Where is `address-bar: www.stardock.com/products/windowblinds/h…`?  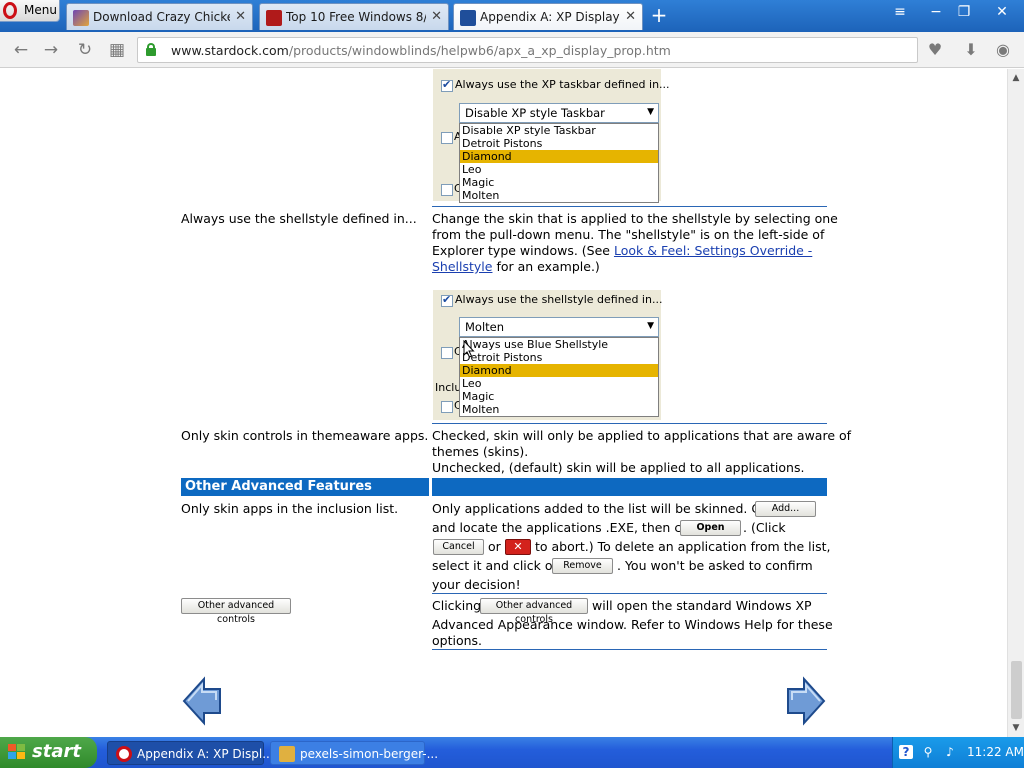 address-bar: www.stardock.com/products/windowblinds/h… is located at coordinates (527, 50).